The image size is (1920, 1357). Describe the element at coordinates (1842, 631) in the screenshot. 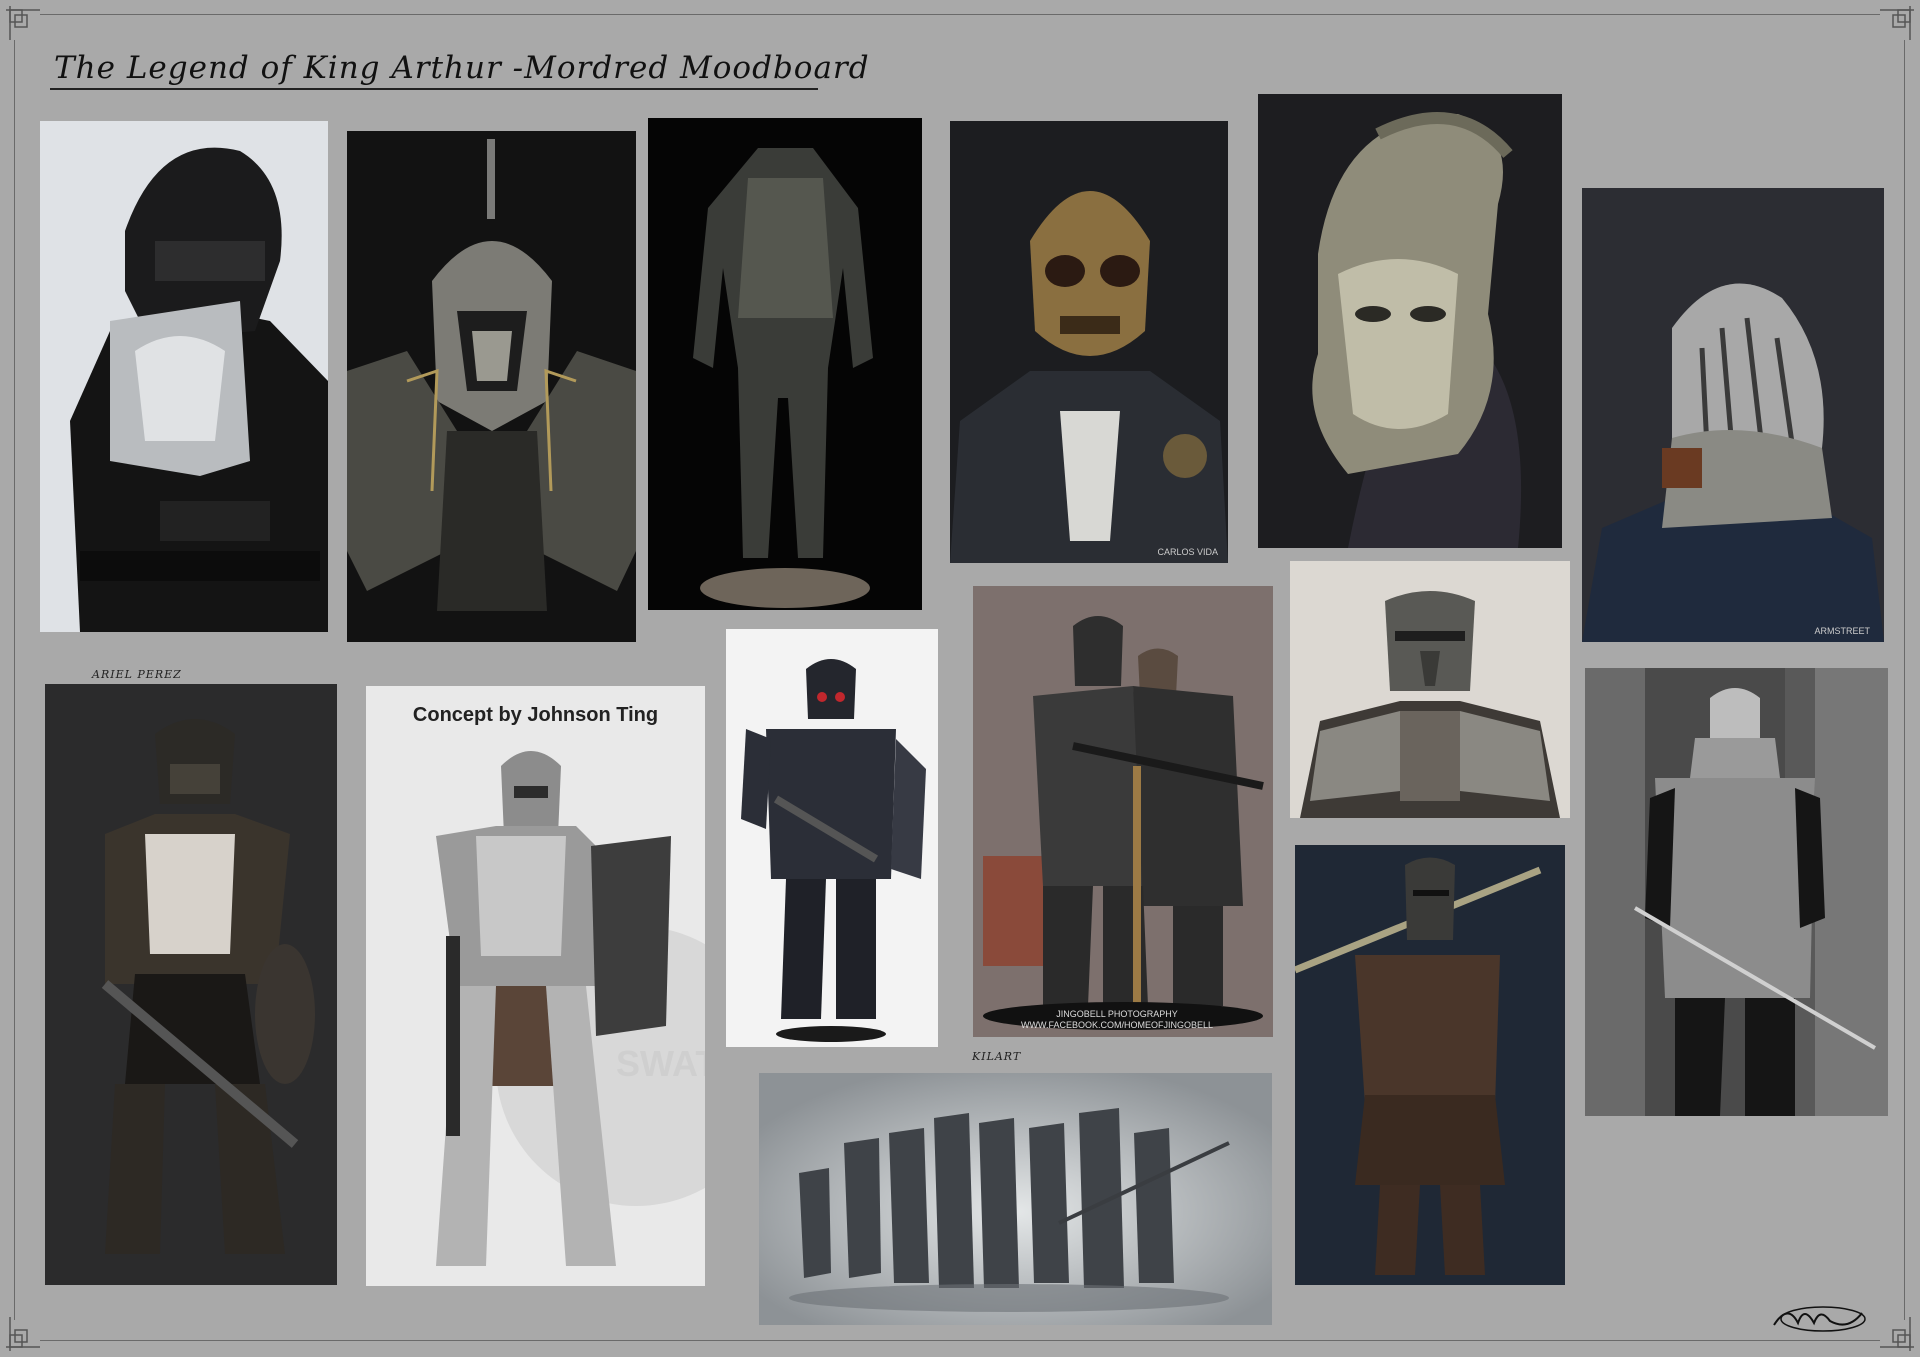

I see `image-credit: ARMSTREET` at that location.